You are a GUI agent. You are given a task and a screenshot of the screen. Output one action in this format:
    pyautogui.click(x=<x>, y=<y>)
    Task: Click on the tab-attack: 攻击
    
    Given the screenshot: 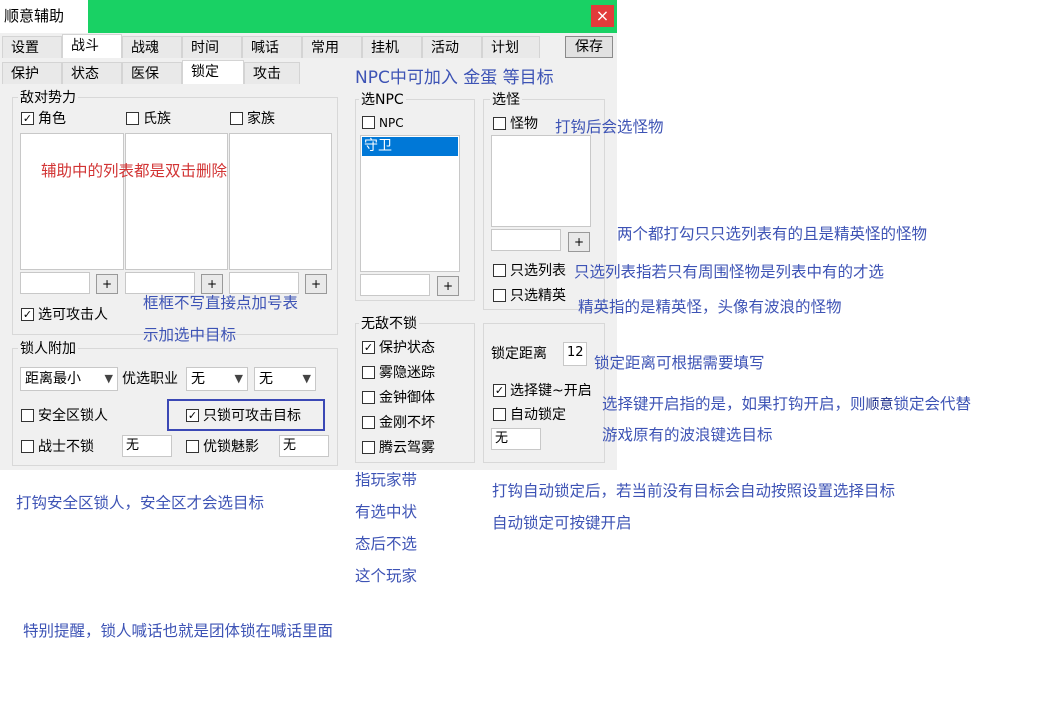 What is the action you would take?
    pyautogui.click(x=272, y=73)
    